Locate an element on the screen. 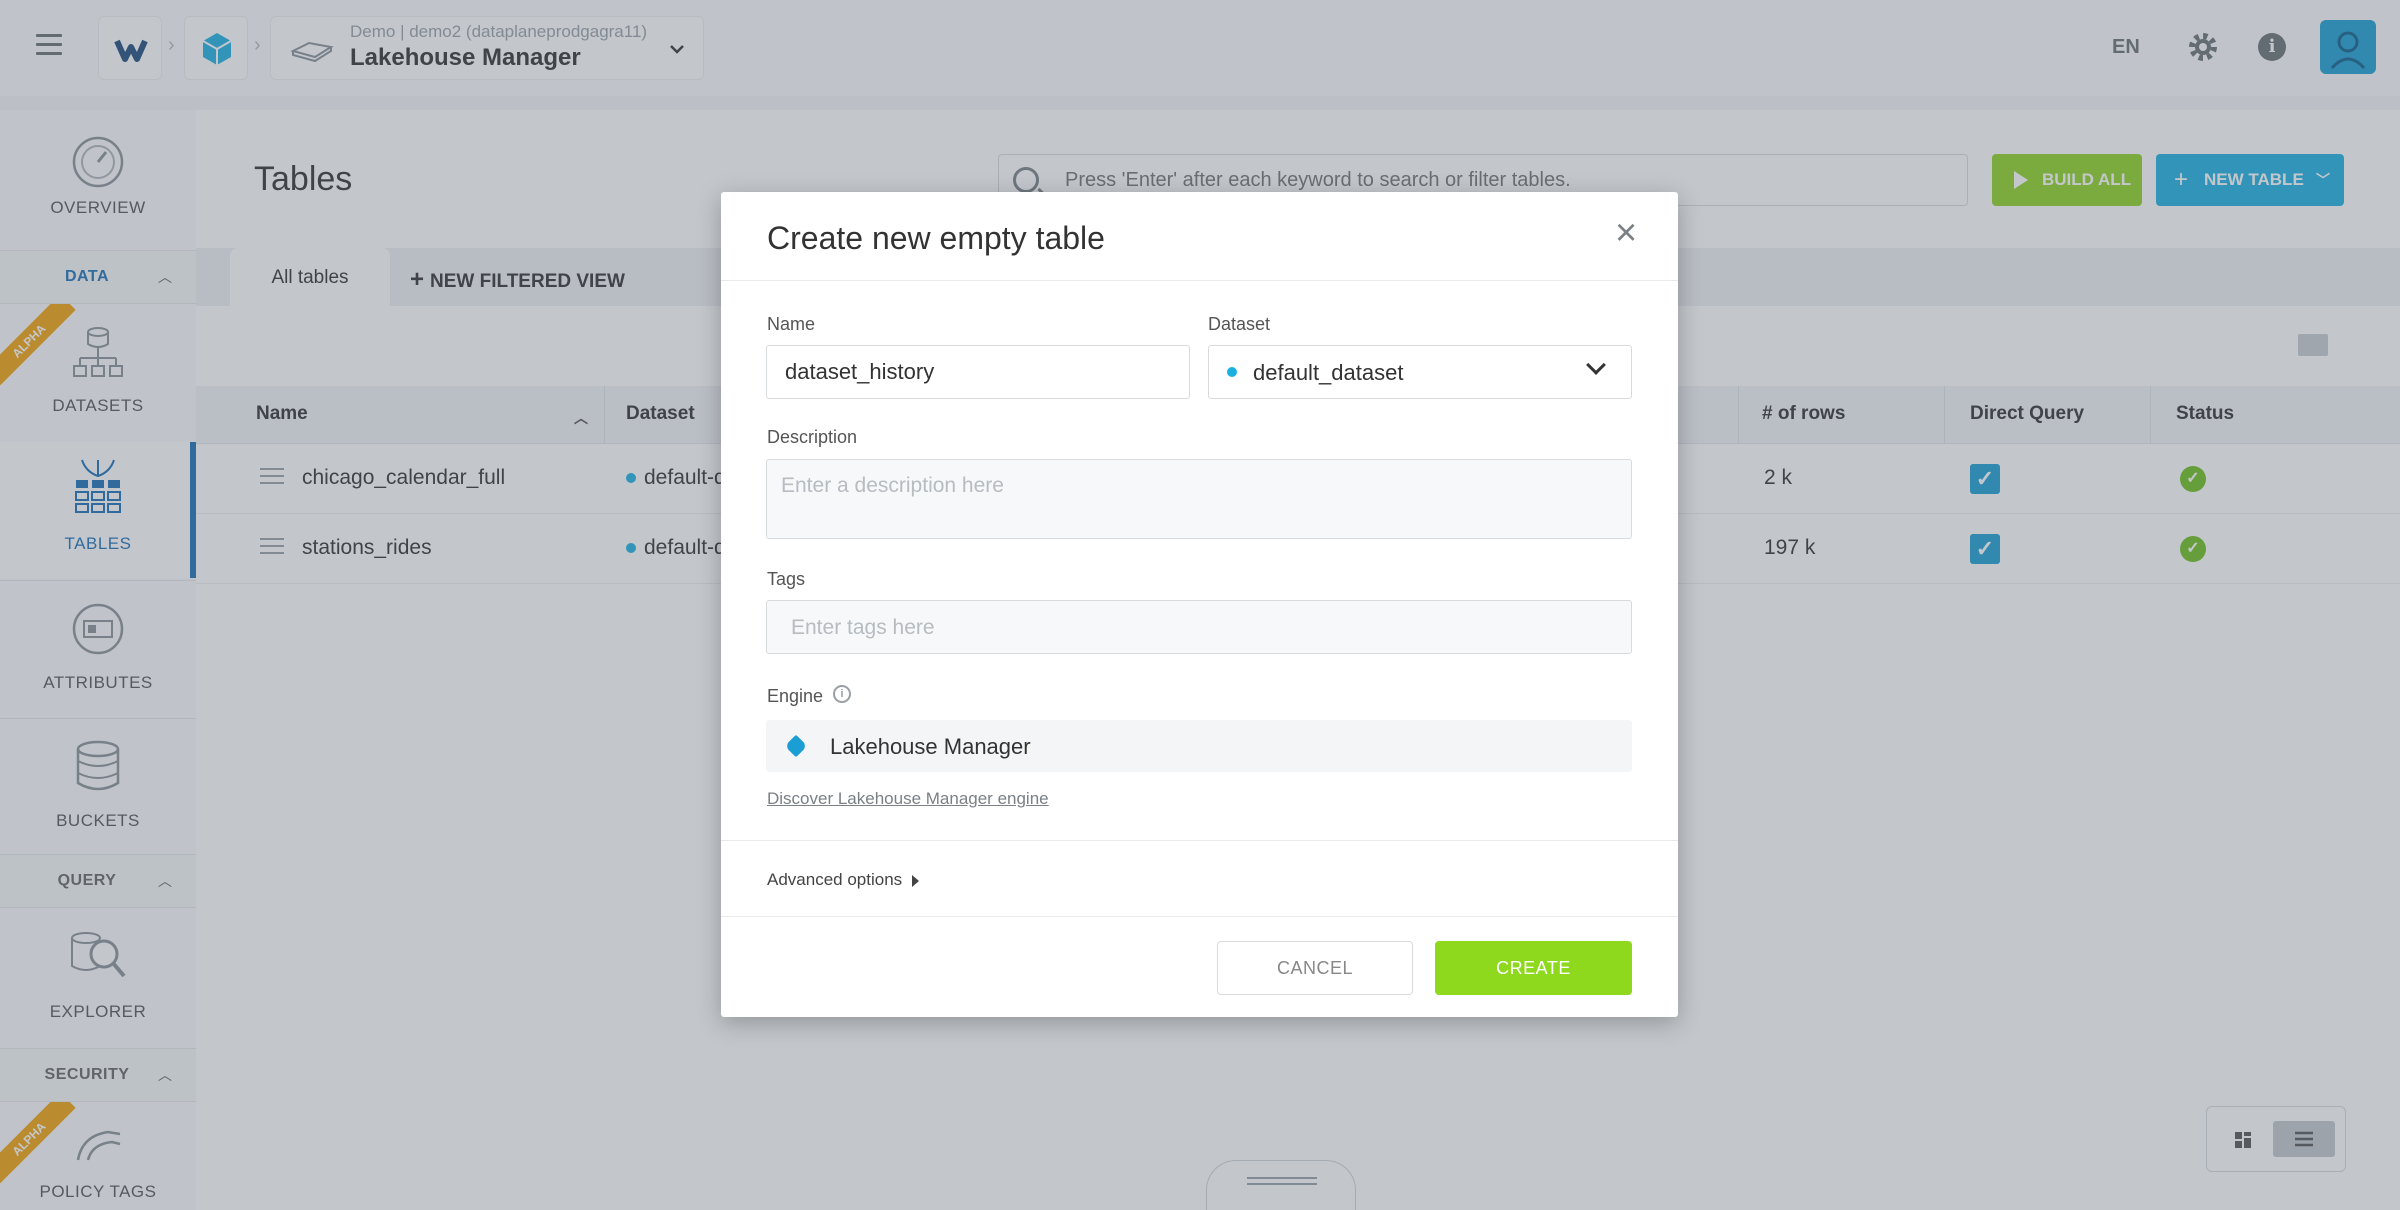 The height and width of the screenshot is (1210, 2400). discover-engine-link: Discover Lakehouse Manager engine is located at coordinates (908, 799).